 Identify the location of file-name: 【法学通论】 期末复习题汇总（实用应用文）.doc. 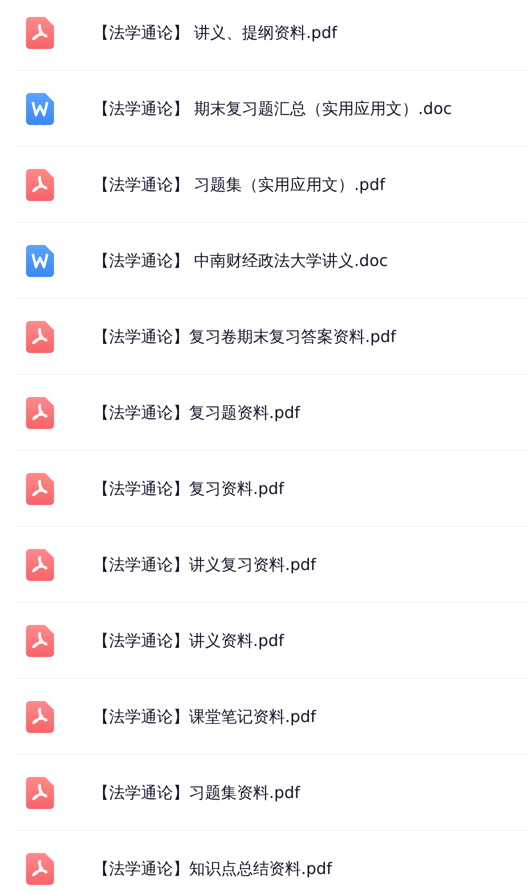
(272, 109).